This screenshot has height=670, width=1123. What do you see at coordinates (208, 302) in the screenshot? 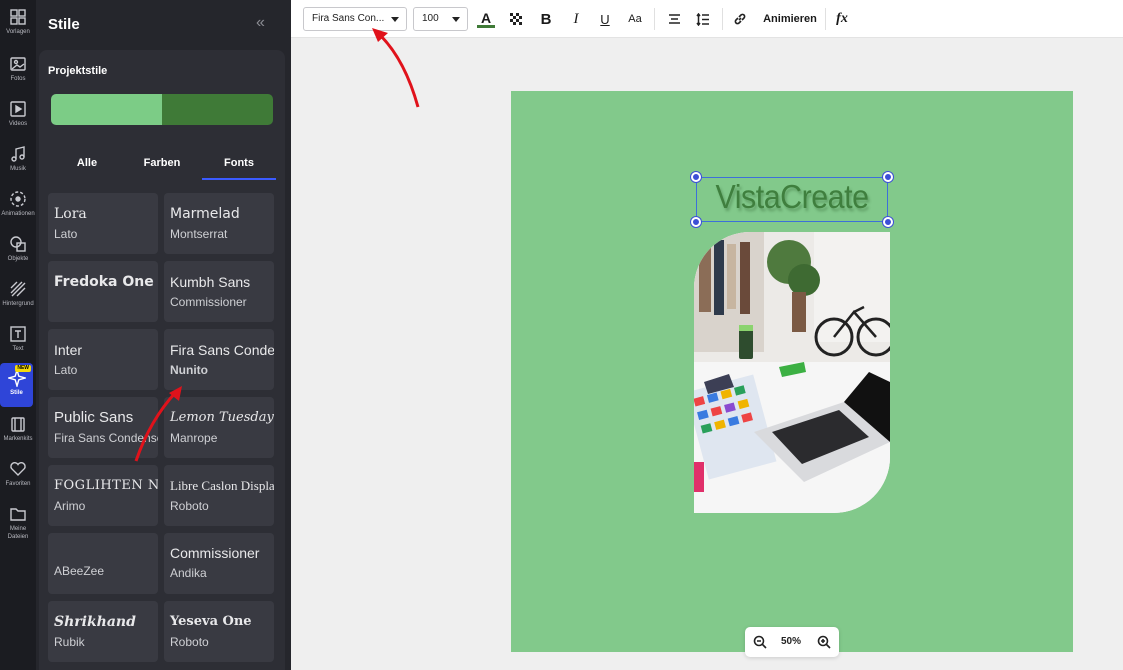
I see `font-pair-body: Commissioner` at bounding box center [208, 302].